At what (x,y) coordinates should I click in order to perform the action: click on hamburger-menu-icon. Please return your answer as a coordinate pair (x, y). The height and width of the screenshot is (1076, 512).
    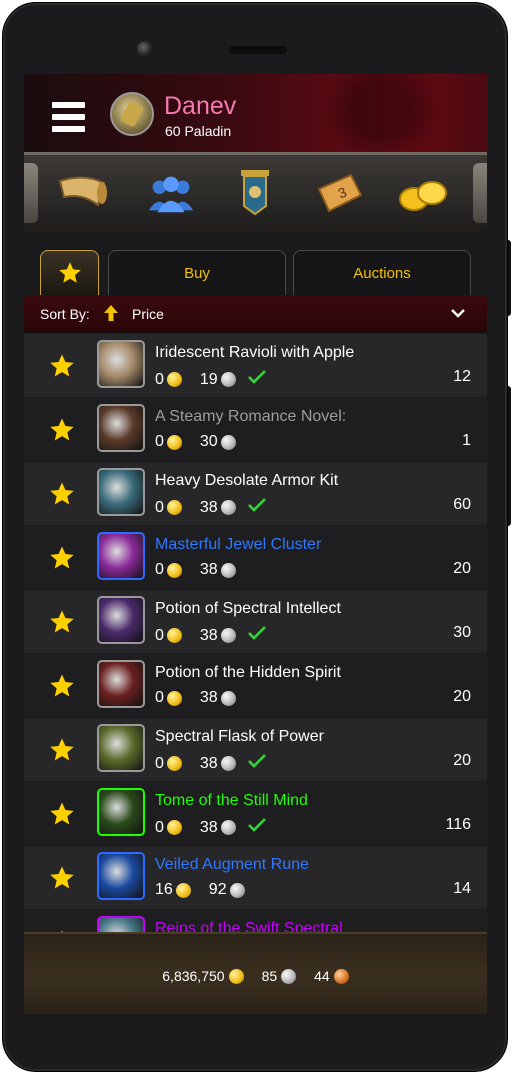
    Looking at the image, I should click on (68, 117).